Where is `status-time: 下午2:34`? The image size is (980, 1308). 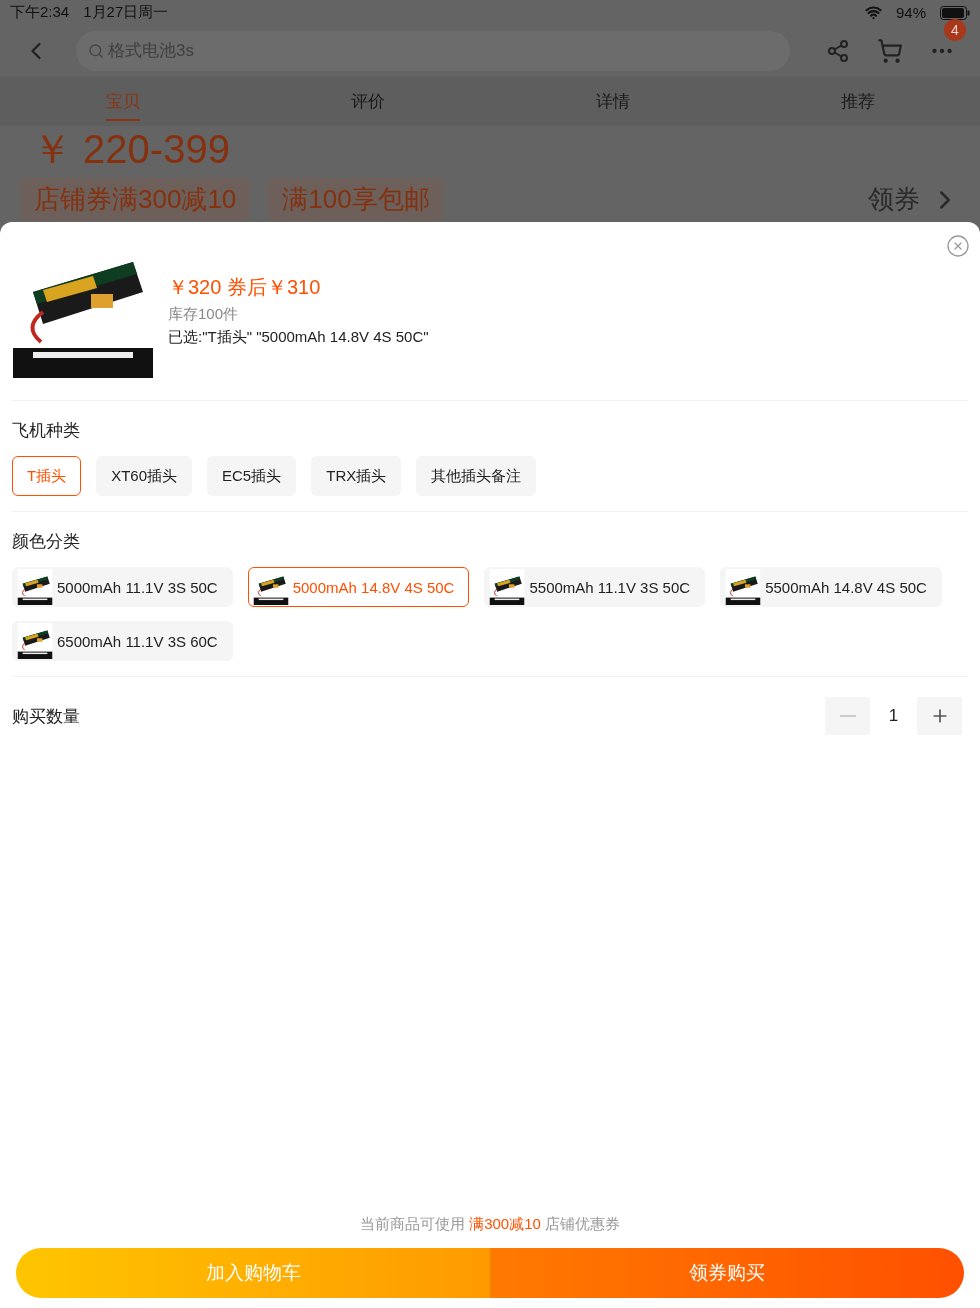
status-time: 下午2:34 is located at coordinates (40, 12).